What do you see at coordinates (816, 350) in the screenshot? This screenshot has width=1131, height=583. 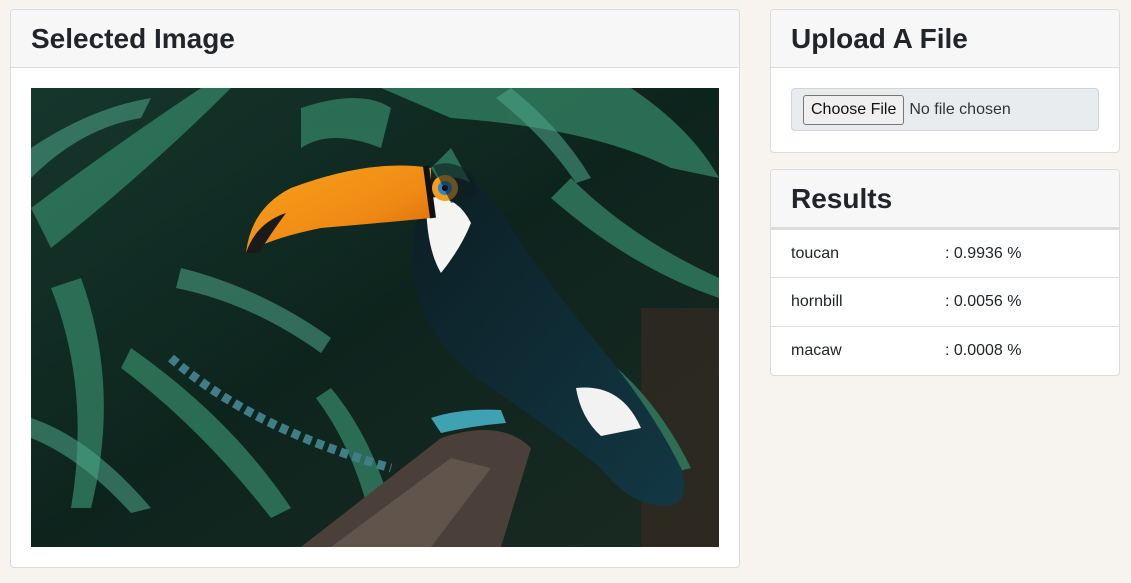 I see `result-label: macaw` at bounding box center [816, 350].